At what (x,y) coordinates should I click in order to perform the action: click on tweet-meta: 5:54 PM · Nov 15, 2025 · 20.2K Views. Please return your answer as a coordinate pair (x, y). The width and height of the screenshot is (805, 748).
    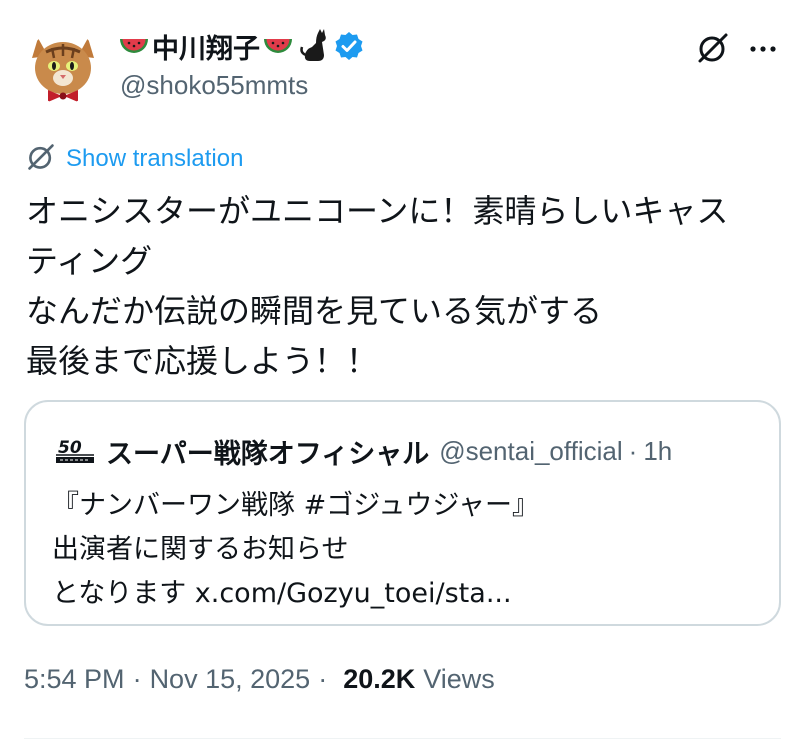
    Looking at the image, I should click on (259, 679).